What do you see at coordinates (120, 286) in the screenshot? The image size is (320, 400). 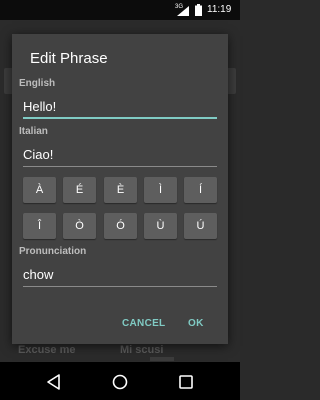 I see `pronunciation-input-underline` at bounding box center [120, 286].